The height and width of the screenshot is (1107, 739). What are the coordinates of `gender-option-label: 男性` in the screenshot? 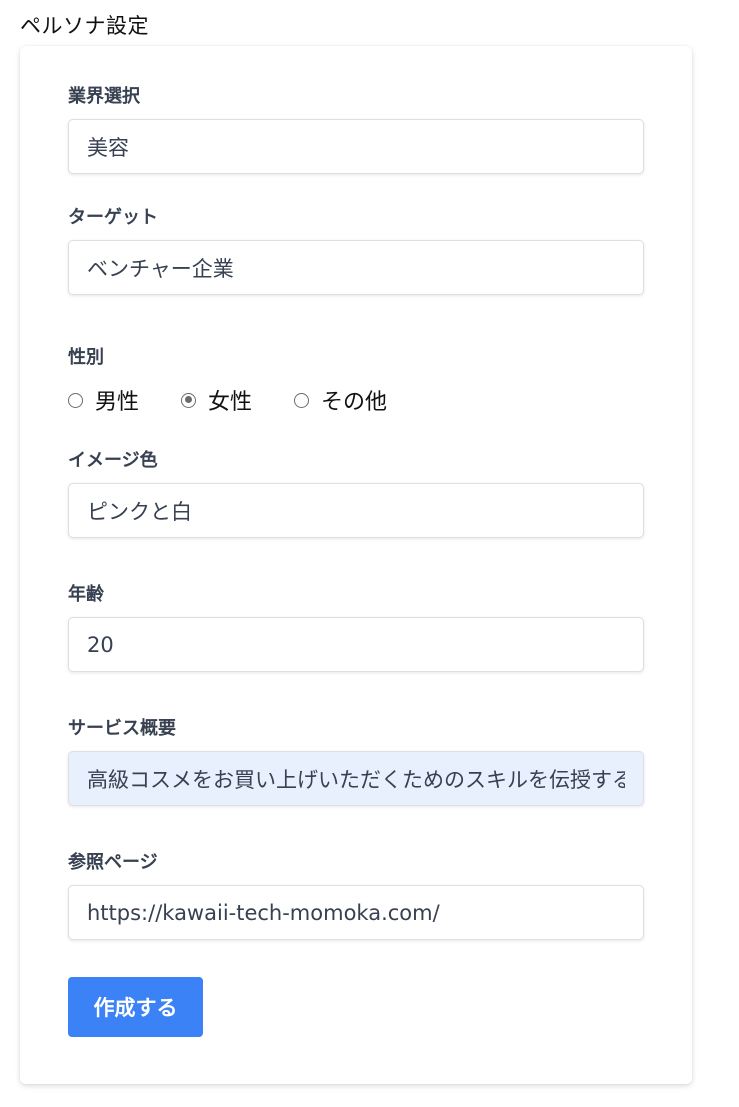 It's located at (117, 402).